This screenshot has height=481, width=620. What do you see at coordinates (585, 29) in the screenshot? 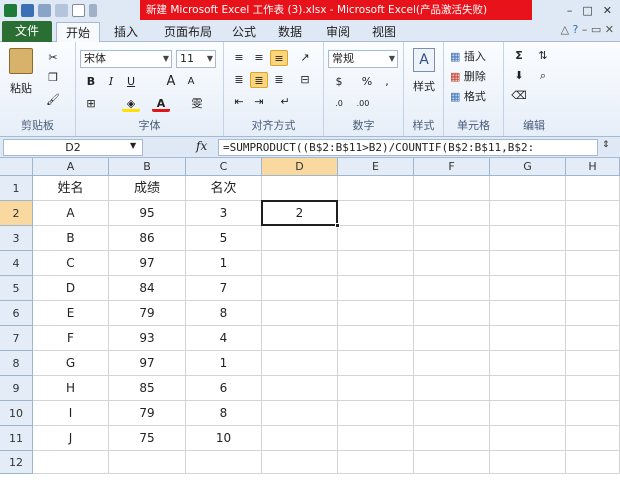
I see `workbook-minimize-icon: –` at bounding box center [585, 29].